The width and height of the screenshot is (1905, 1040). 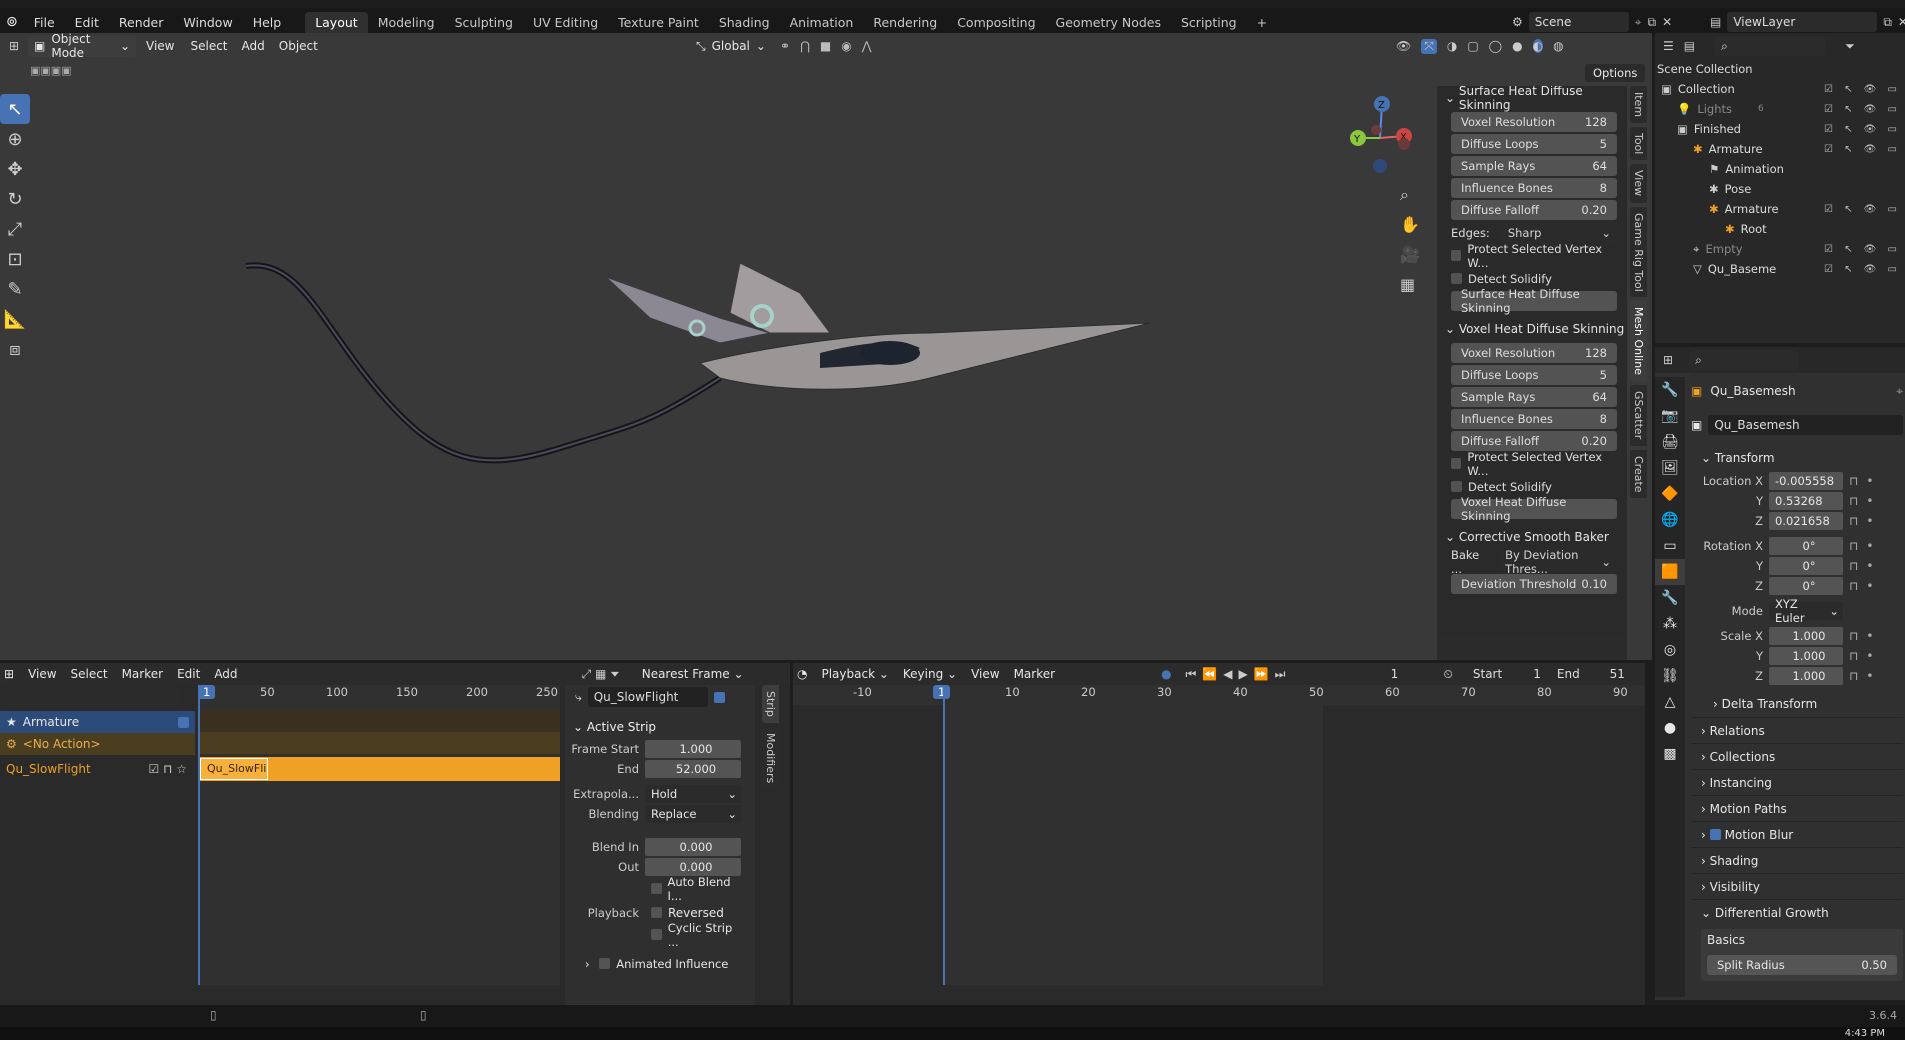 What do you see at coordinates (12, 22) in the screenshot?
I see `blender-logo-icon: ⊚` at bounding box center [12, 22].